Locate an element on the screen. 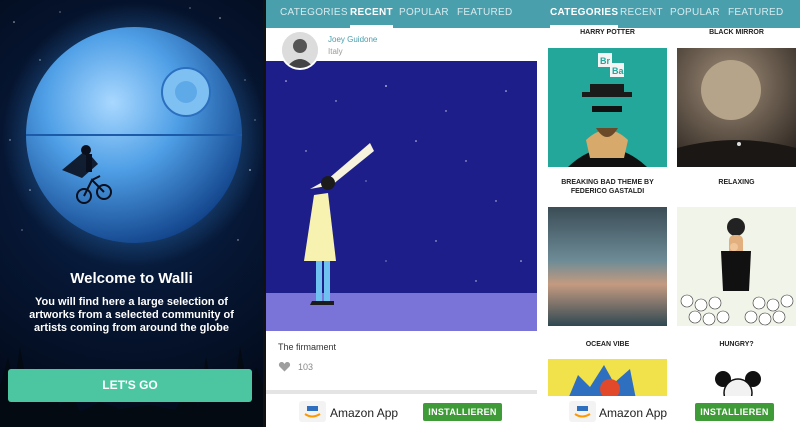  category-tile-relaxing is located at coordinates (736, 107).